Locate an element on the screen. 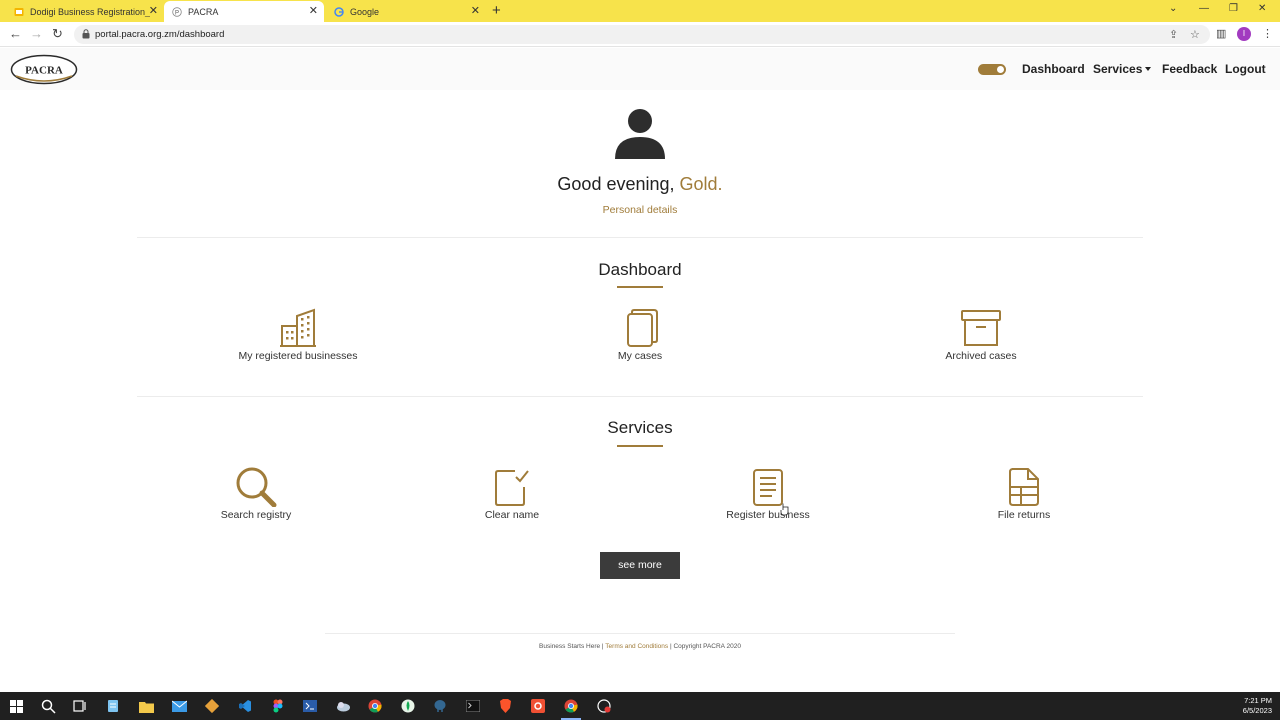  tab-google: Google ✕ is located at coordinates (406, 11).